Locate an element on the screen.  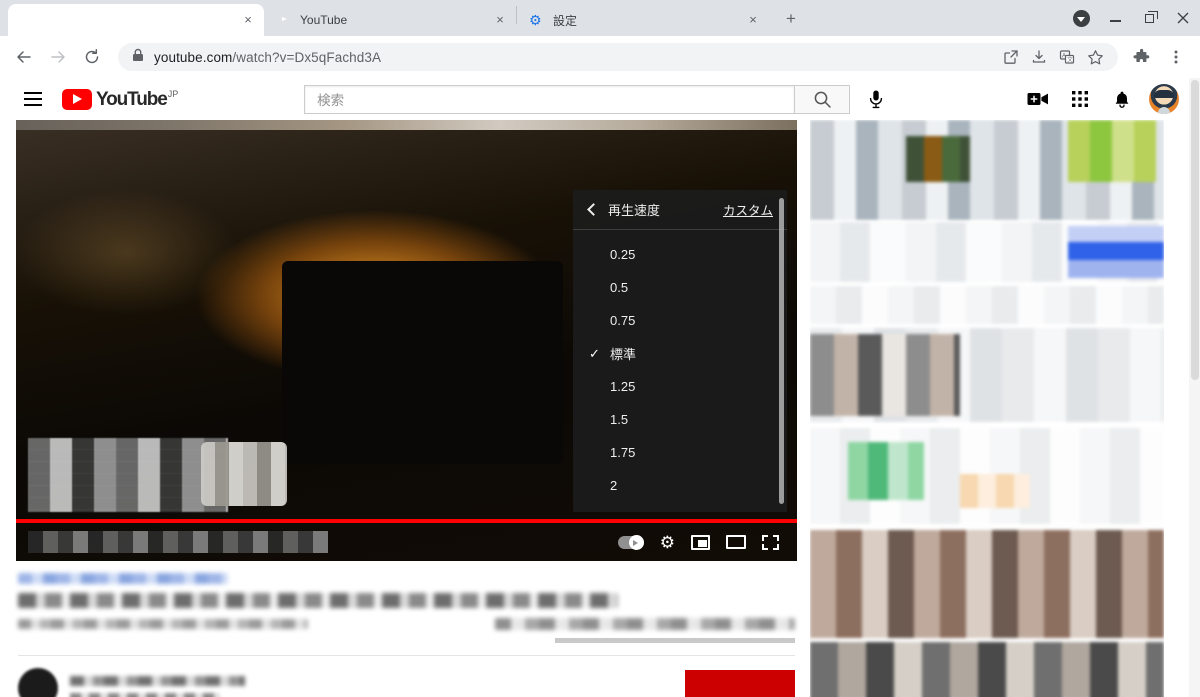
address-bar: youtube.com/watch?v=Dx5qFachd3A A文 is located at coordinates (618, 57).